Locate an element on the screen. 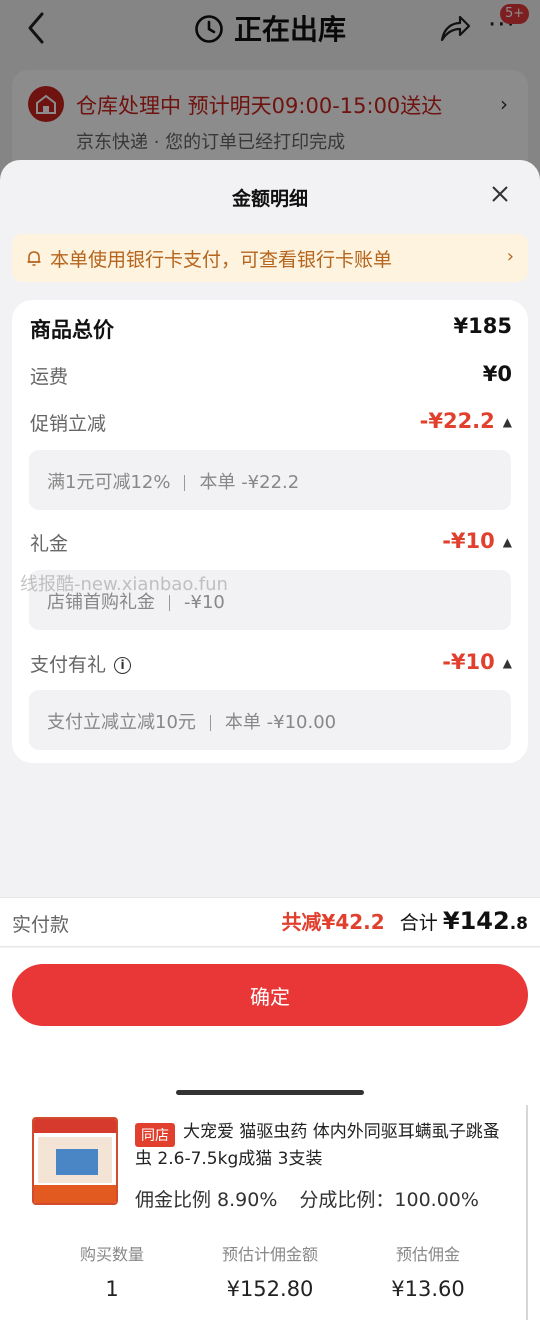 This screenshot has width=540, height=1320. pay-gift-detail: 支付立减立减10元 本单 -¥10.00 is located at coordinates (270, 720).